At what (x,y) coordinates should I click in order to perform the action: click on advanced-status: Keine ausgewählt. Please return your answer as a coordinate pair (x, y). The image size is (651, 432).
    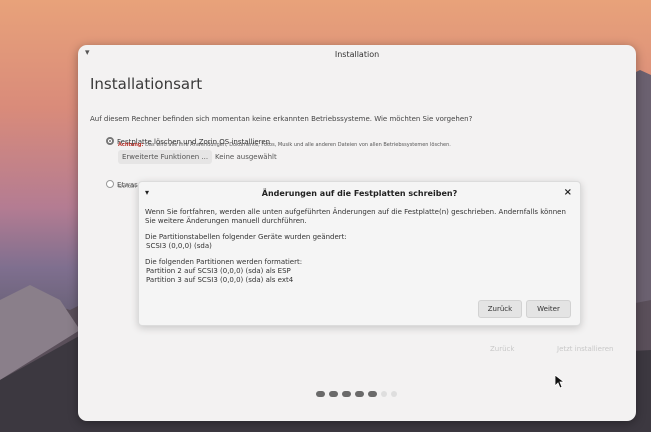
    Looking at the image, I should click on (246, 157).